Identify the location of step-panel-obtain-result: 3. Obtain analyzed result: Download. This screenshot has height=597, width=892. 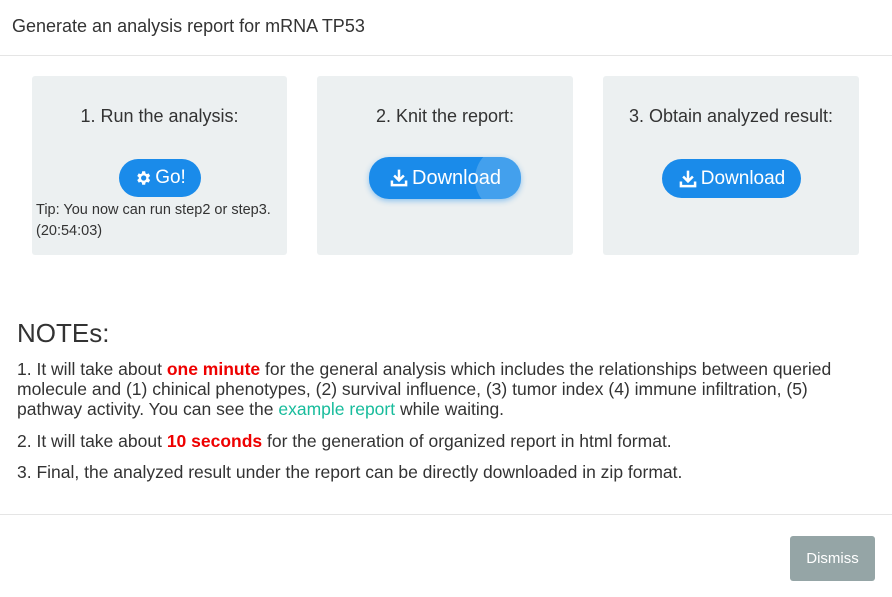
(731, 165).